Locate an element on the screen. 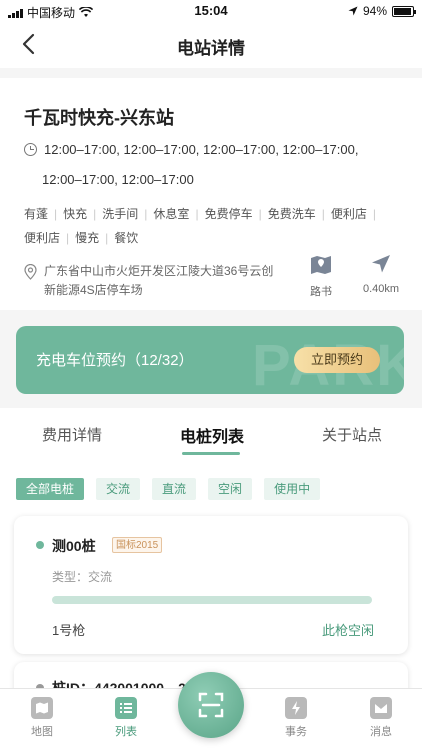 The height and width of the screenshot is (750, 422). pile-type: 类型：交流 is located at coordinates (82, 577).